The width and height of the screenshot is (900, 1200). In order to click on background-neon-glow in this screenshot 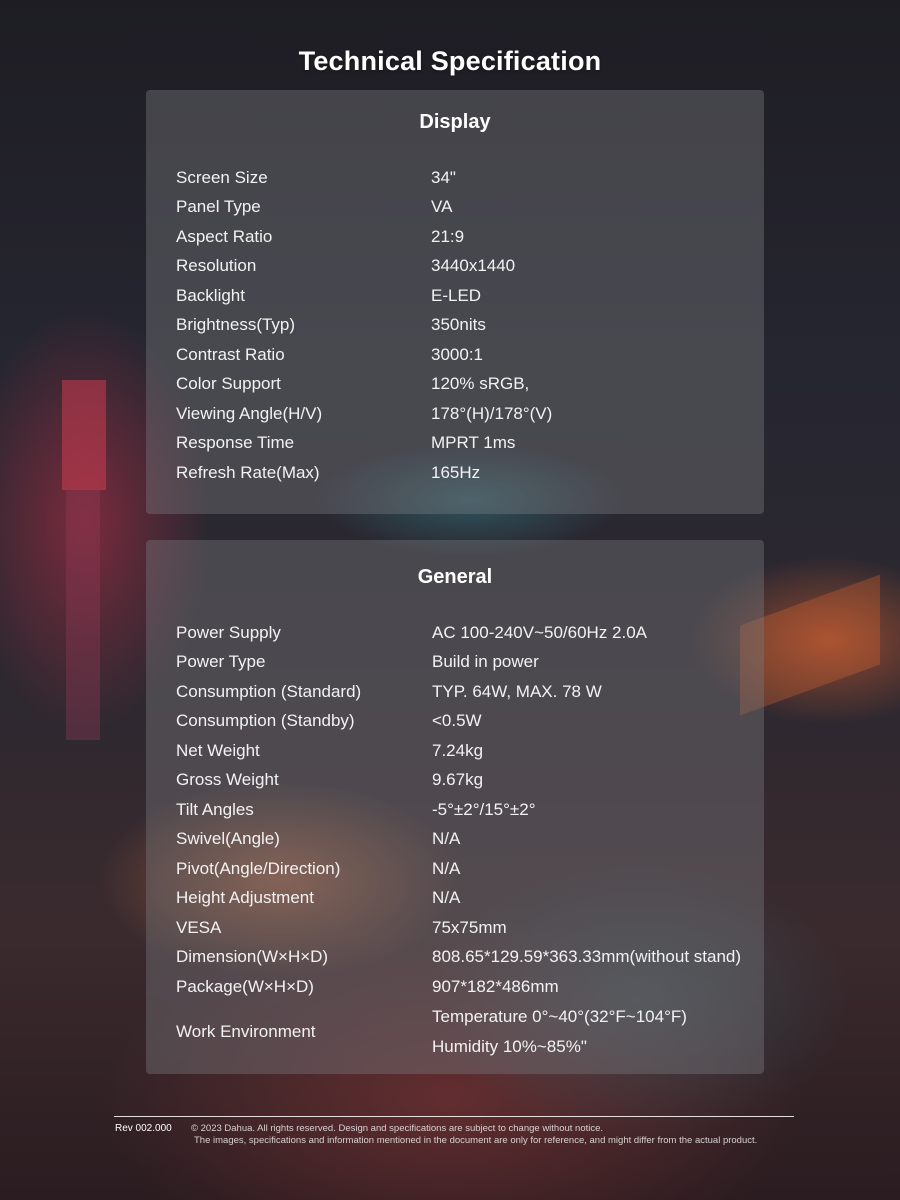, I will do `click(83, 615)`.